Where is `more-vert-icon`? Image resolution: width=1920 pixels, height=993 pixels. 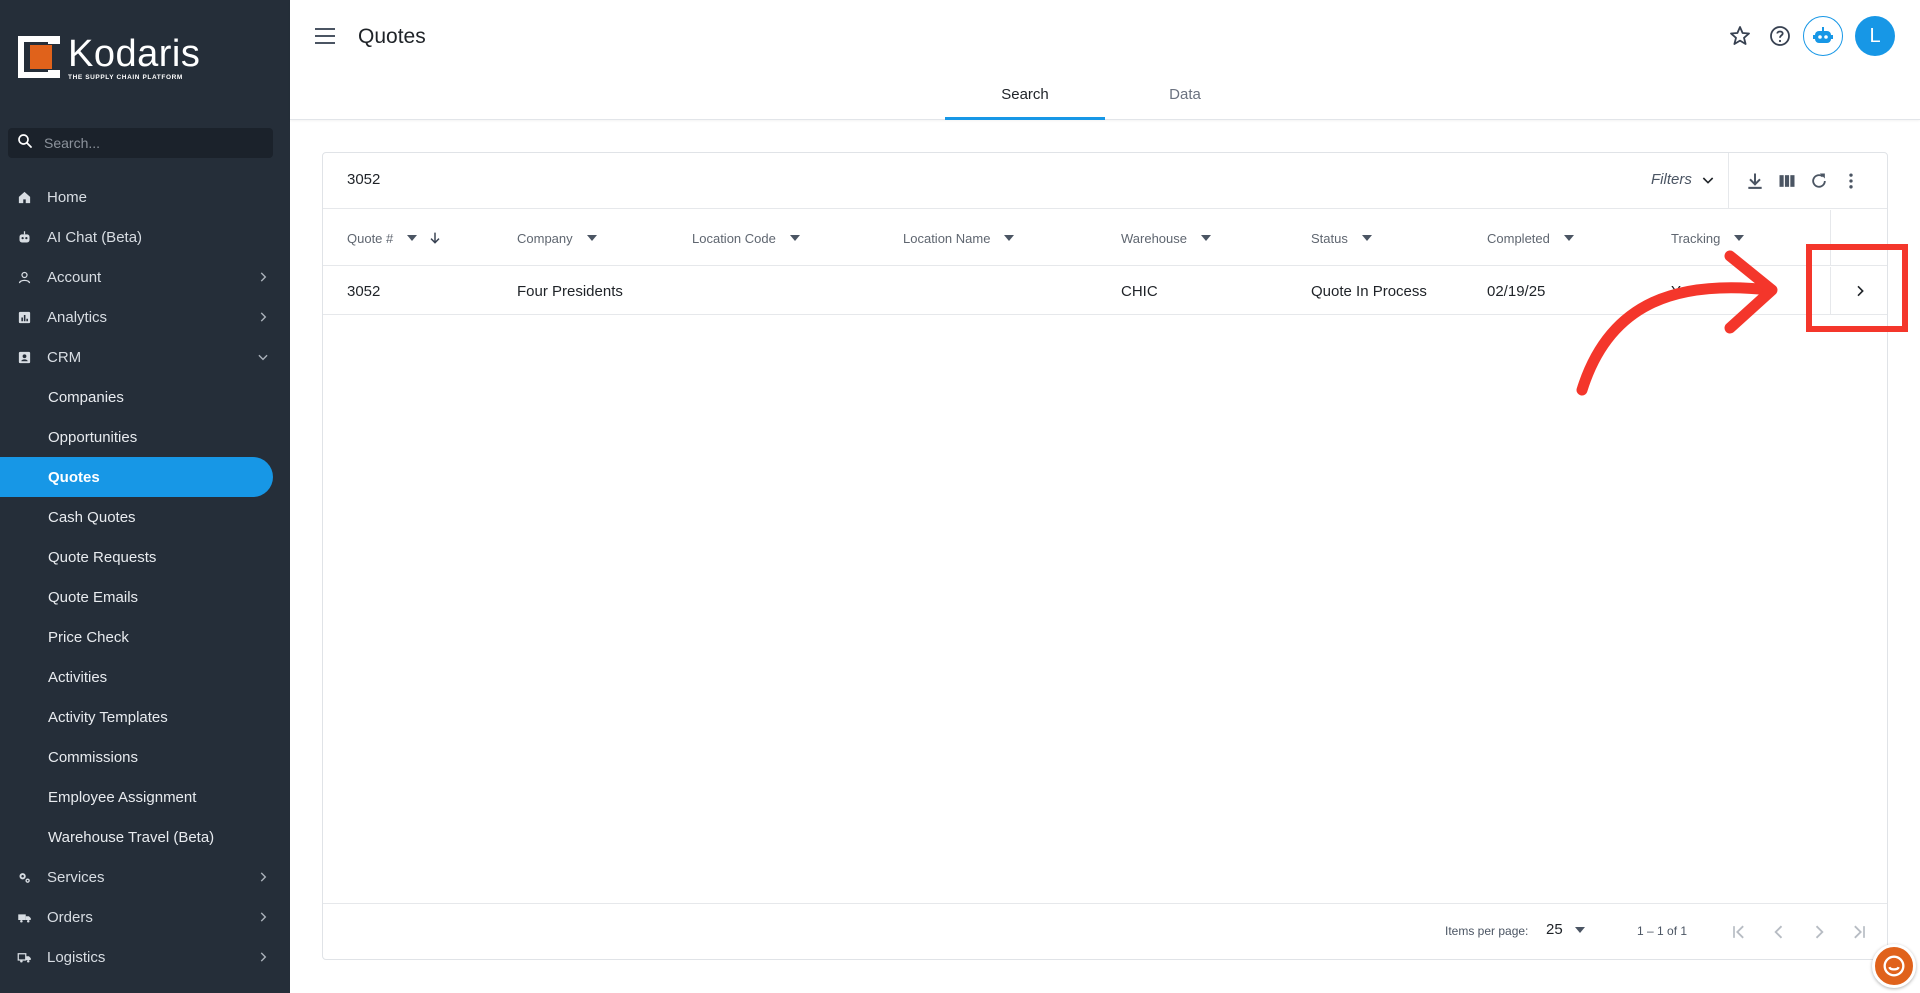
more-vert-icon is located at coordinates (1851, 181).